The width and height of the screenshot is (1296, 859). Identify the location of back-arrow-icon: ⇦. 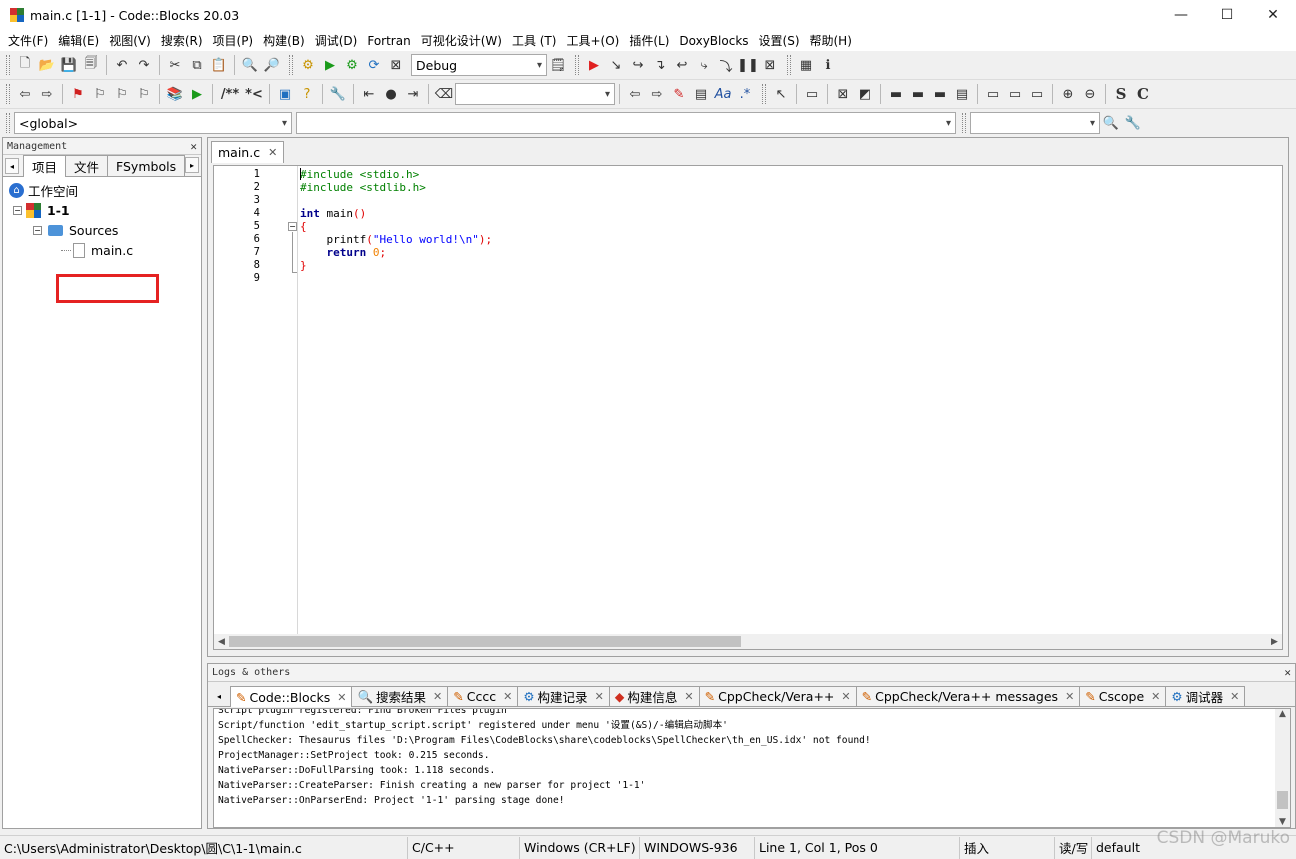
(25, 94).